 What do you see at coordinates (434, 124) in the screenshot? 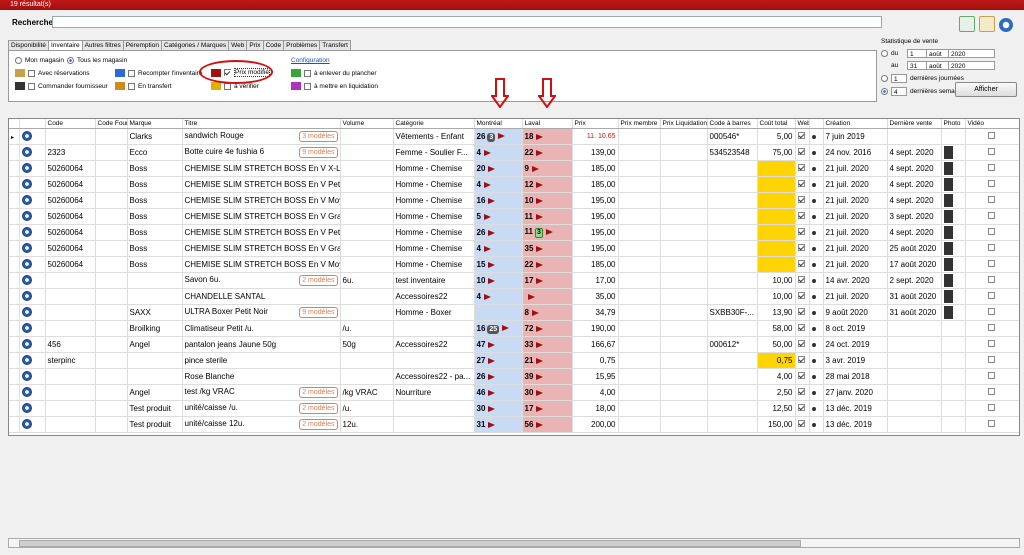
I see `column-header: Catégorie` at bounding box center [434, 124].